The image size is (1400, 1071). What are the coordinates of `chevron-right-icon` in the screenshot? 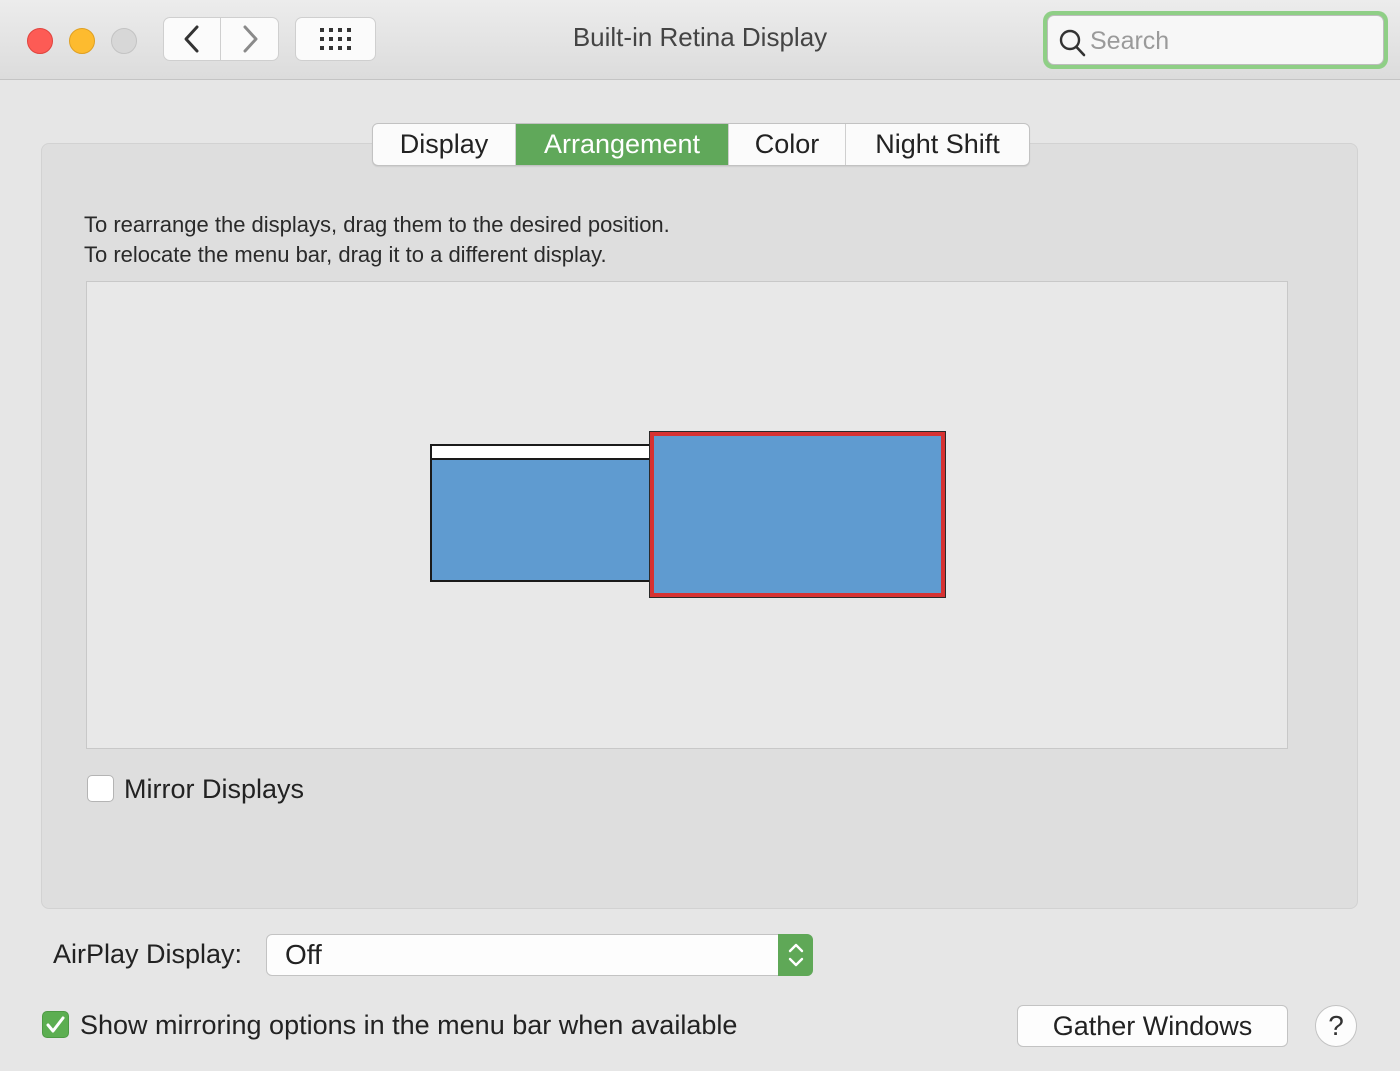 It's located at (250, 39).